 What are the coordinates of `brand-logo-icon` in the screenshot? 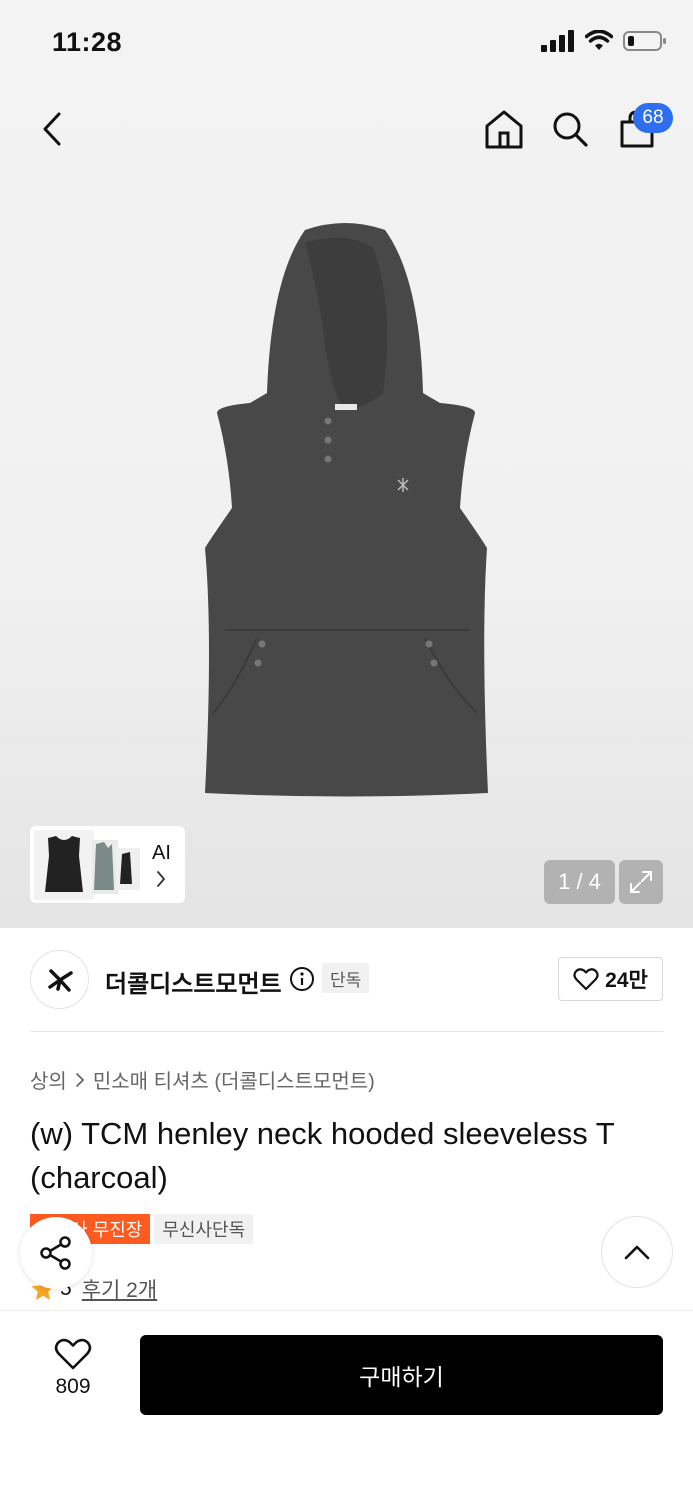 It's located at (60, 980).